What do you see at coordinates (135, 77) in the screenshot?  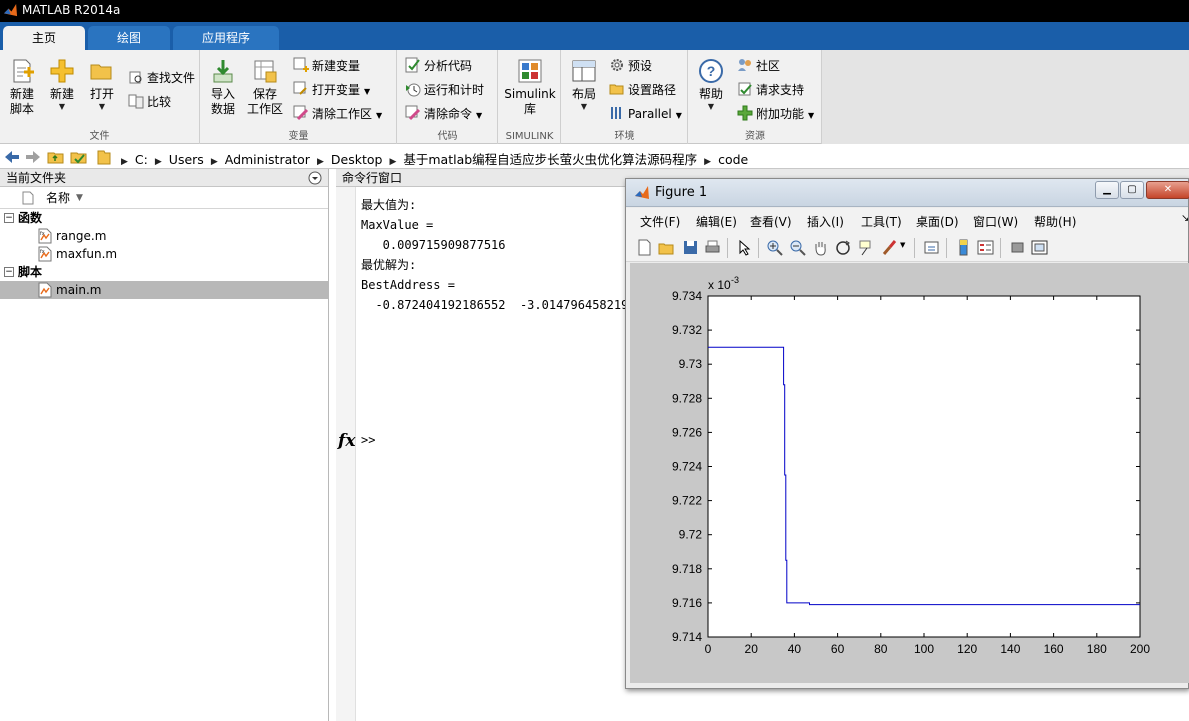 I see `find-files-icon` at bounding box center [135, 77].